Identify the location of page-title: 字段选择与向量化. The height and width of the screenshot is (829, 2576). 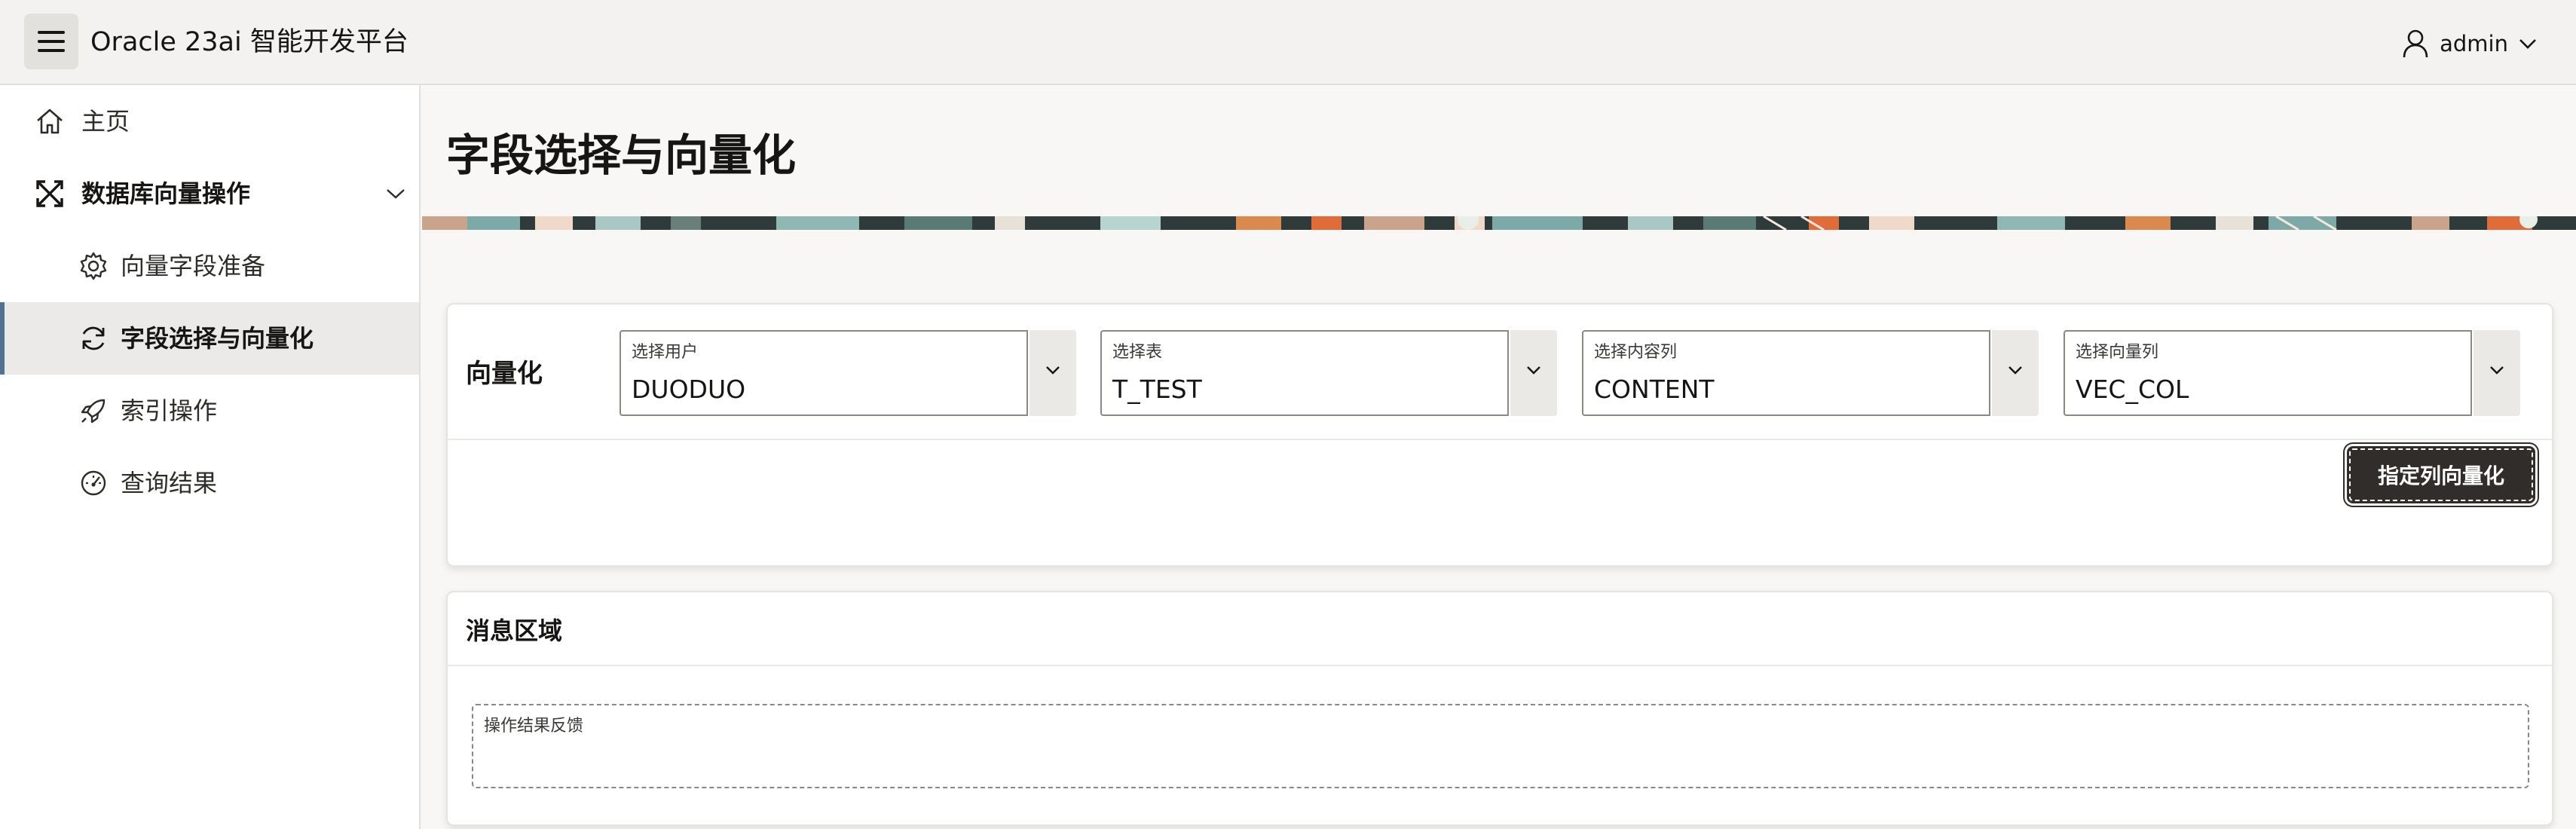
(622, 155).